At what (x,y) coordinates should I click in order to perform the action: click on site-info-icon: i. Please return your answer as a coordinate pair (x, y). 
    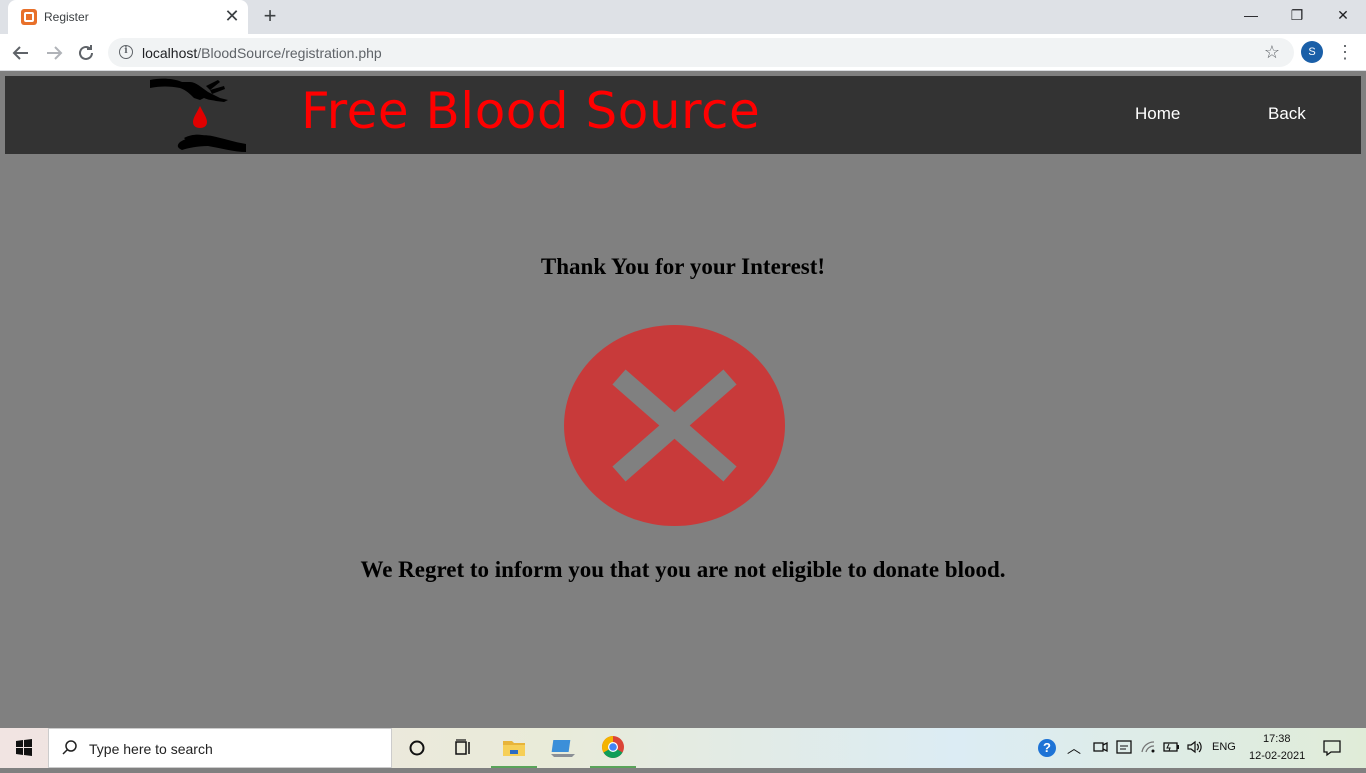
    Looking at the image, I should click on (126, 52).